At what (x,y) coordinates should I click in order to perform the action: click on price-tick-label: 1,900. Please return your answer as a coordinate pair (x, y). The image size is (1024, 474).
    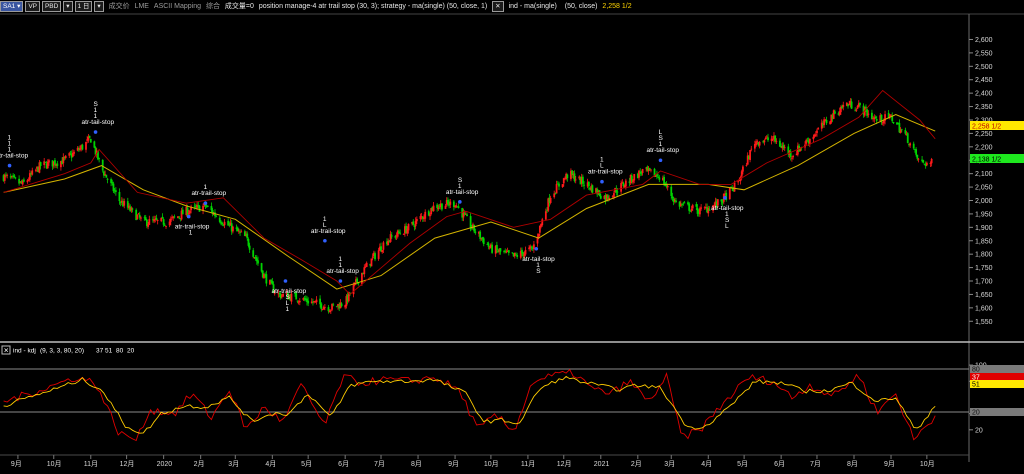
    Looking at the image, I should click on (984, 228).